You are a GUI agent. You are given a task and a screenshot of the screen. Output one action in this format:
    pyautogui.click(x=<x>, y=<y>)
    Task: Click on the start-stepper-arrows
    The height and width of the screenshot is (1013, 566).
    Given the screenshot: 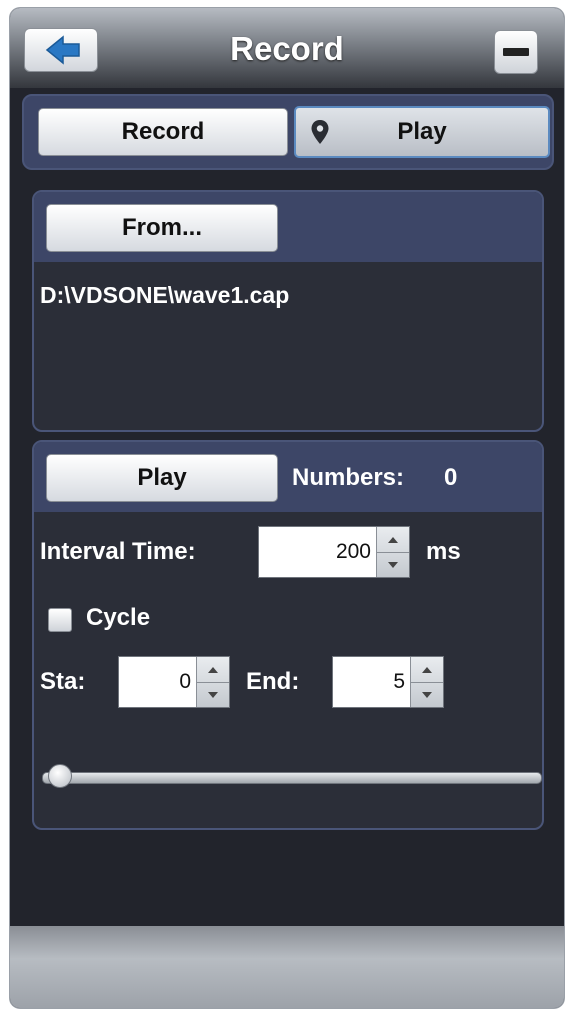 What is the action you would take?
    pyautogui.click(x=212, y=682)
    